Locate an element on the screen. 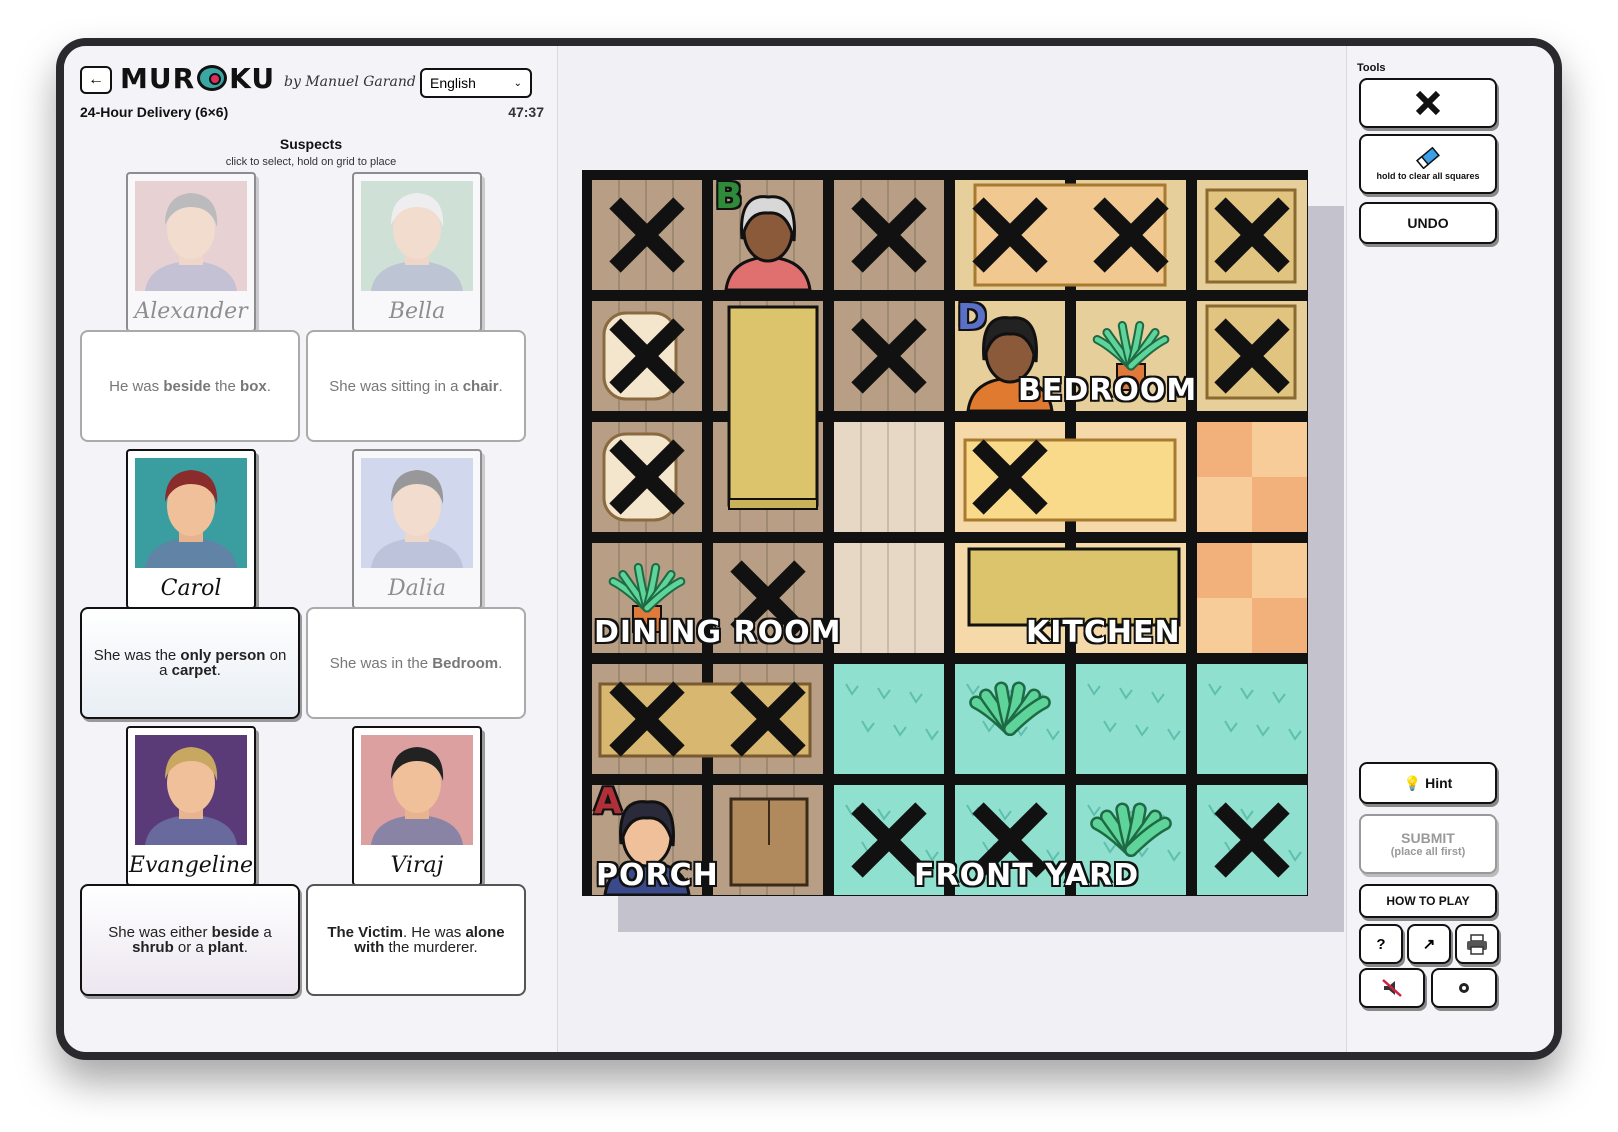  suspects-subheading: click to select, hold on grid to place is located at coordinates (311, 162).